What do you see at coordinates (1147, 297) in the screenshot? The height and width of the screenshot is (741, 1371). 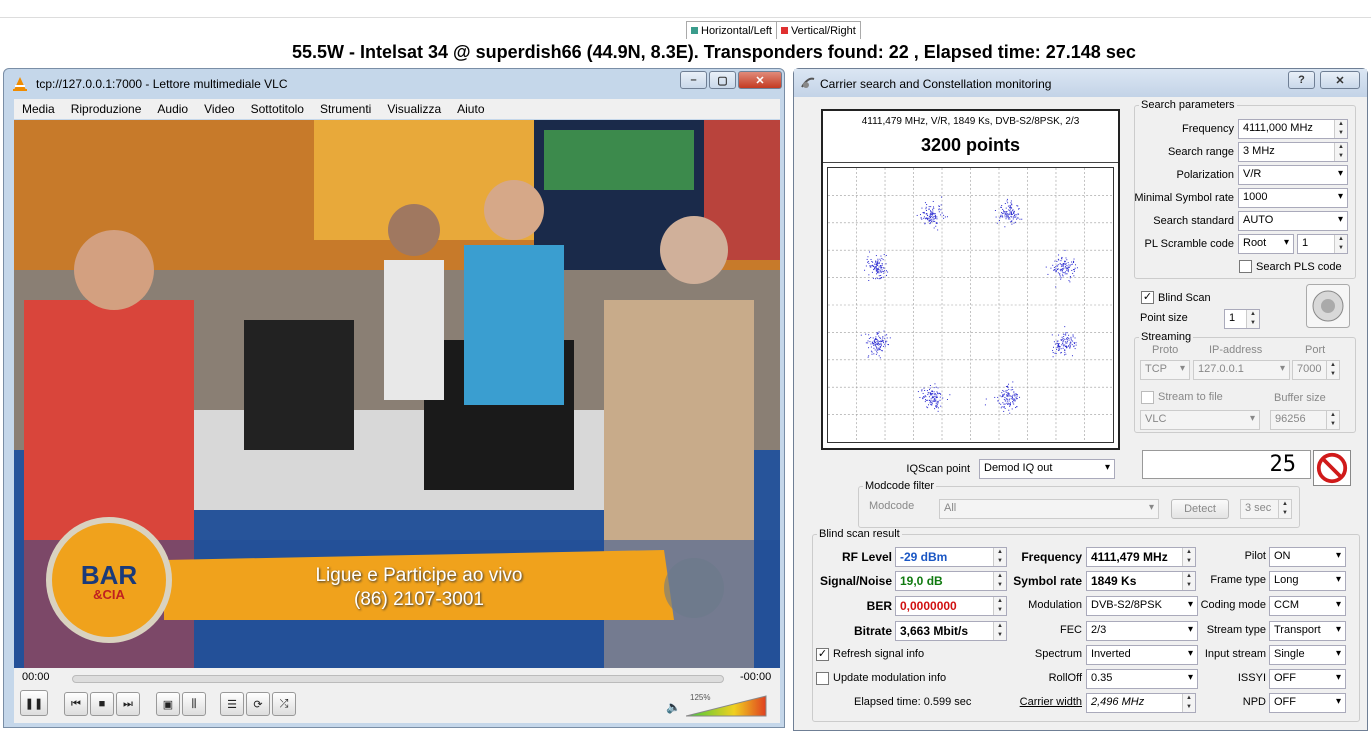 I see `blind-scan-checkbox: ✓` at bounding box center [1147, 297].